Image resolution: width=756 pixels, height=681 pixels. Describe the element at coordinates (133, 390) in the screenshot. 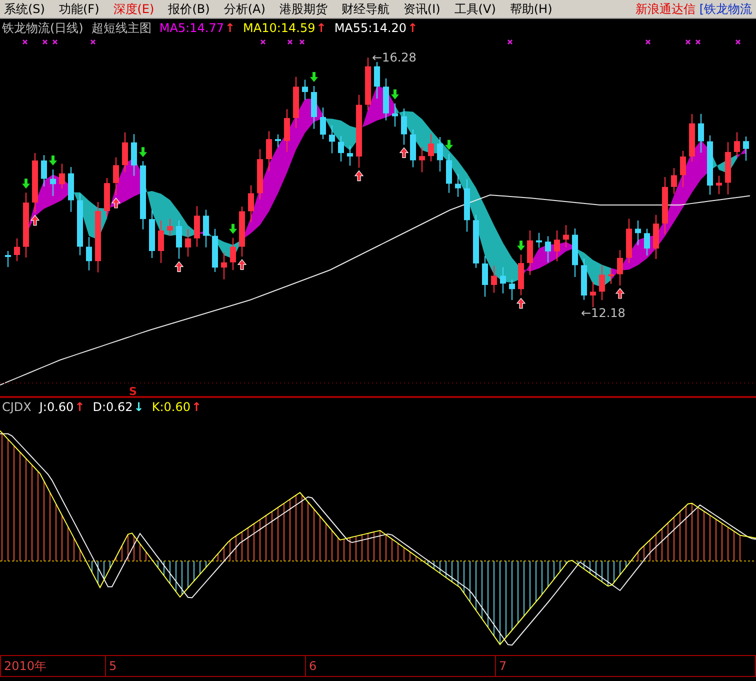

I see `sell-signal-mark: S` at that location.